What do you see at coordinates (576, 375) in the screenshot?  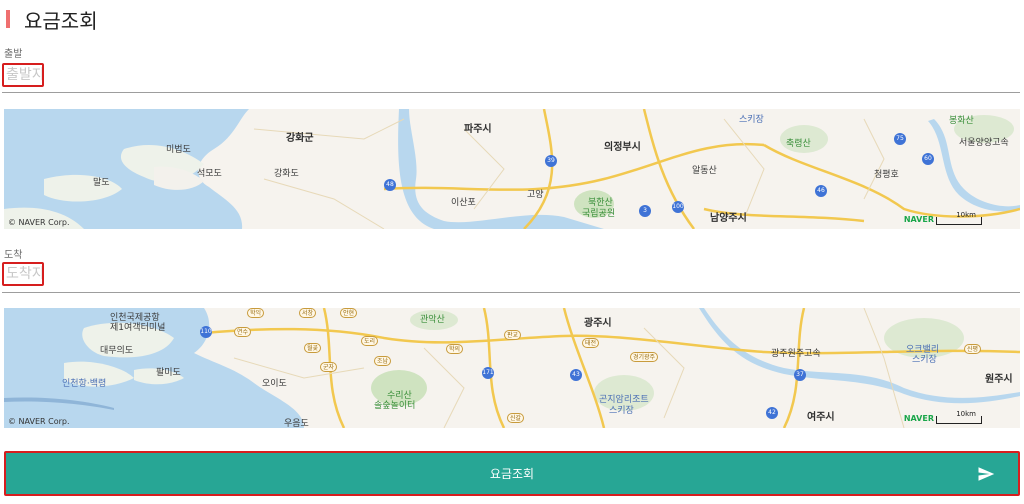 I see `road-number-badge: 43` at bounding box center [576, 375].